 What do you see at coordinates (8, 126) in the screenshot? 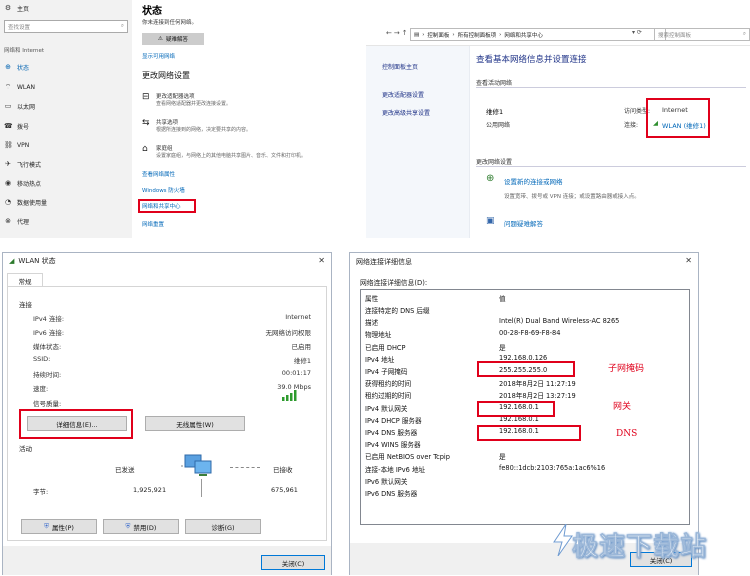
I see `phone-icon: ☎` at bounding box center [8, 126].